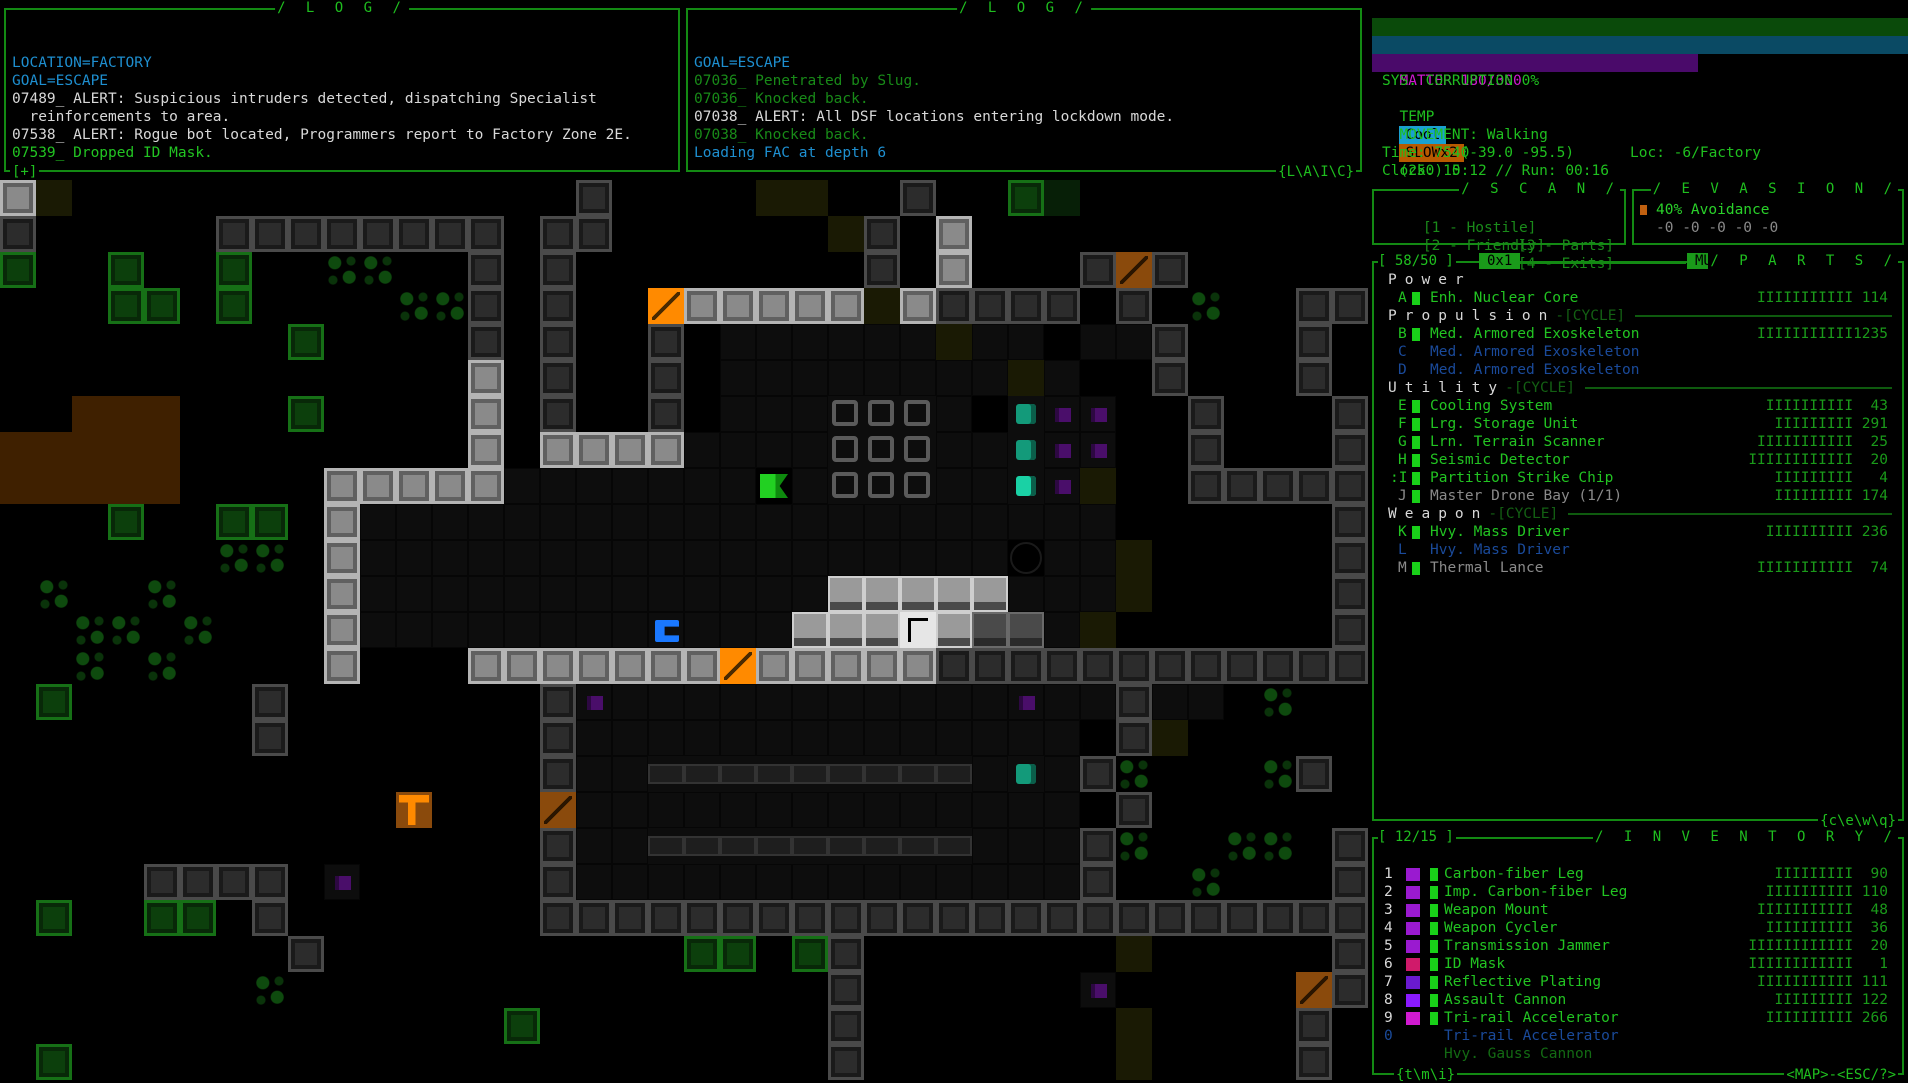 The width and height of the screenshot is (1908, 1083). I want to click on part-row: L Hvy. Mass Driver, so click(1640, 550).